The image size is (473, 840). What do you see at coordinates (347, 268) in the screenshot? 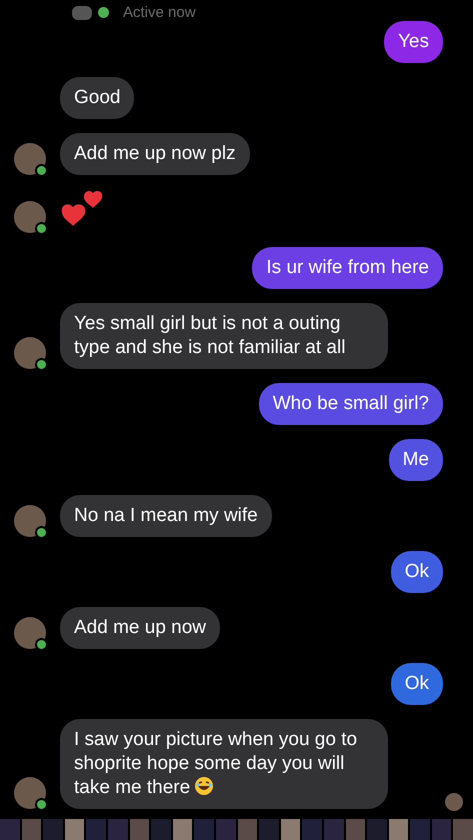
I see `sent-message: Is ur wife from here` at bounding box center [347, 268].